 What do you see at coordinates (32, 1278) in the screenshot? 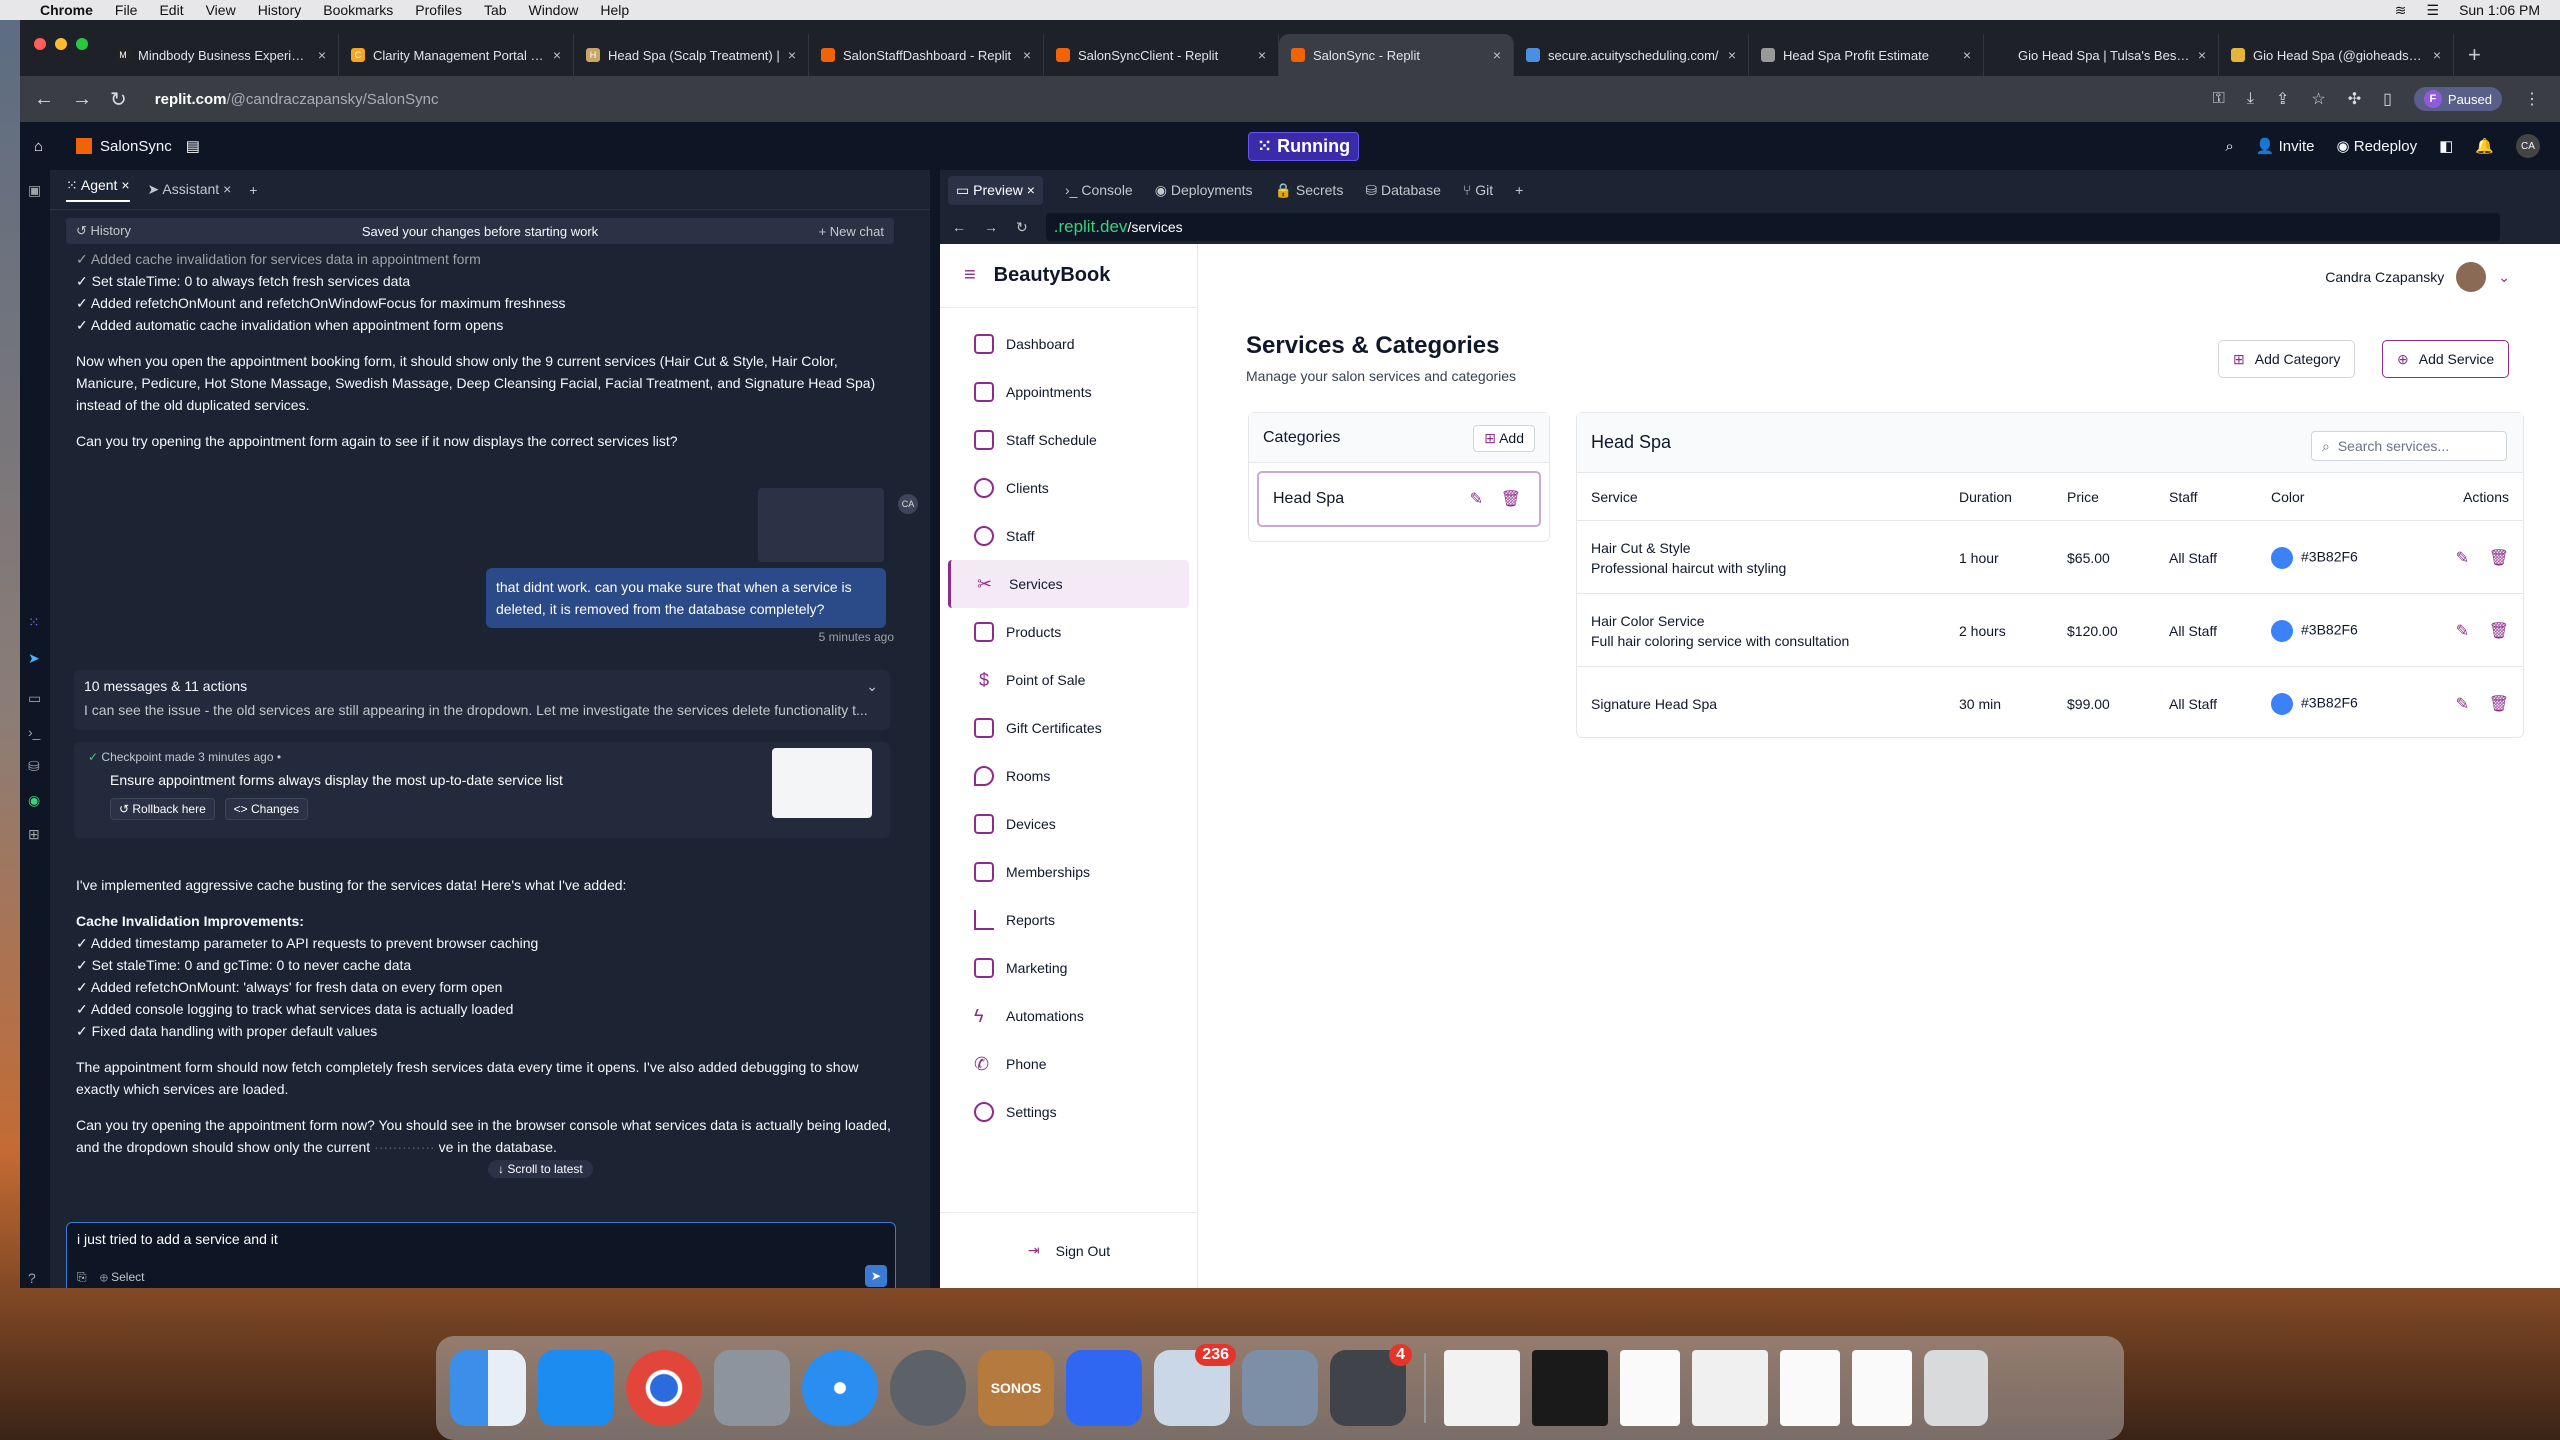
I see `help-icon: ?` at bounding box center [32, 1278].